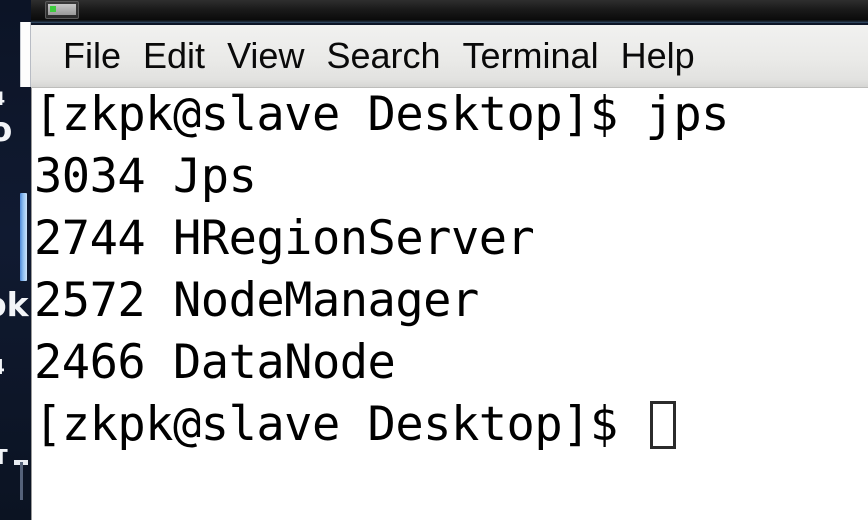 This screenshot has height=520, width=868. I want to click on background-text-fragment: T, so click(4, 457).